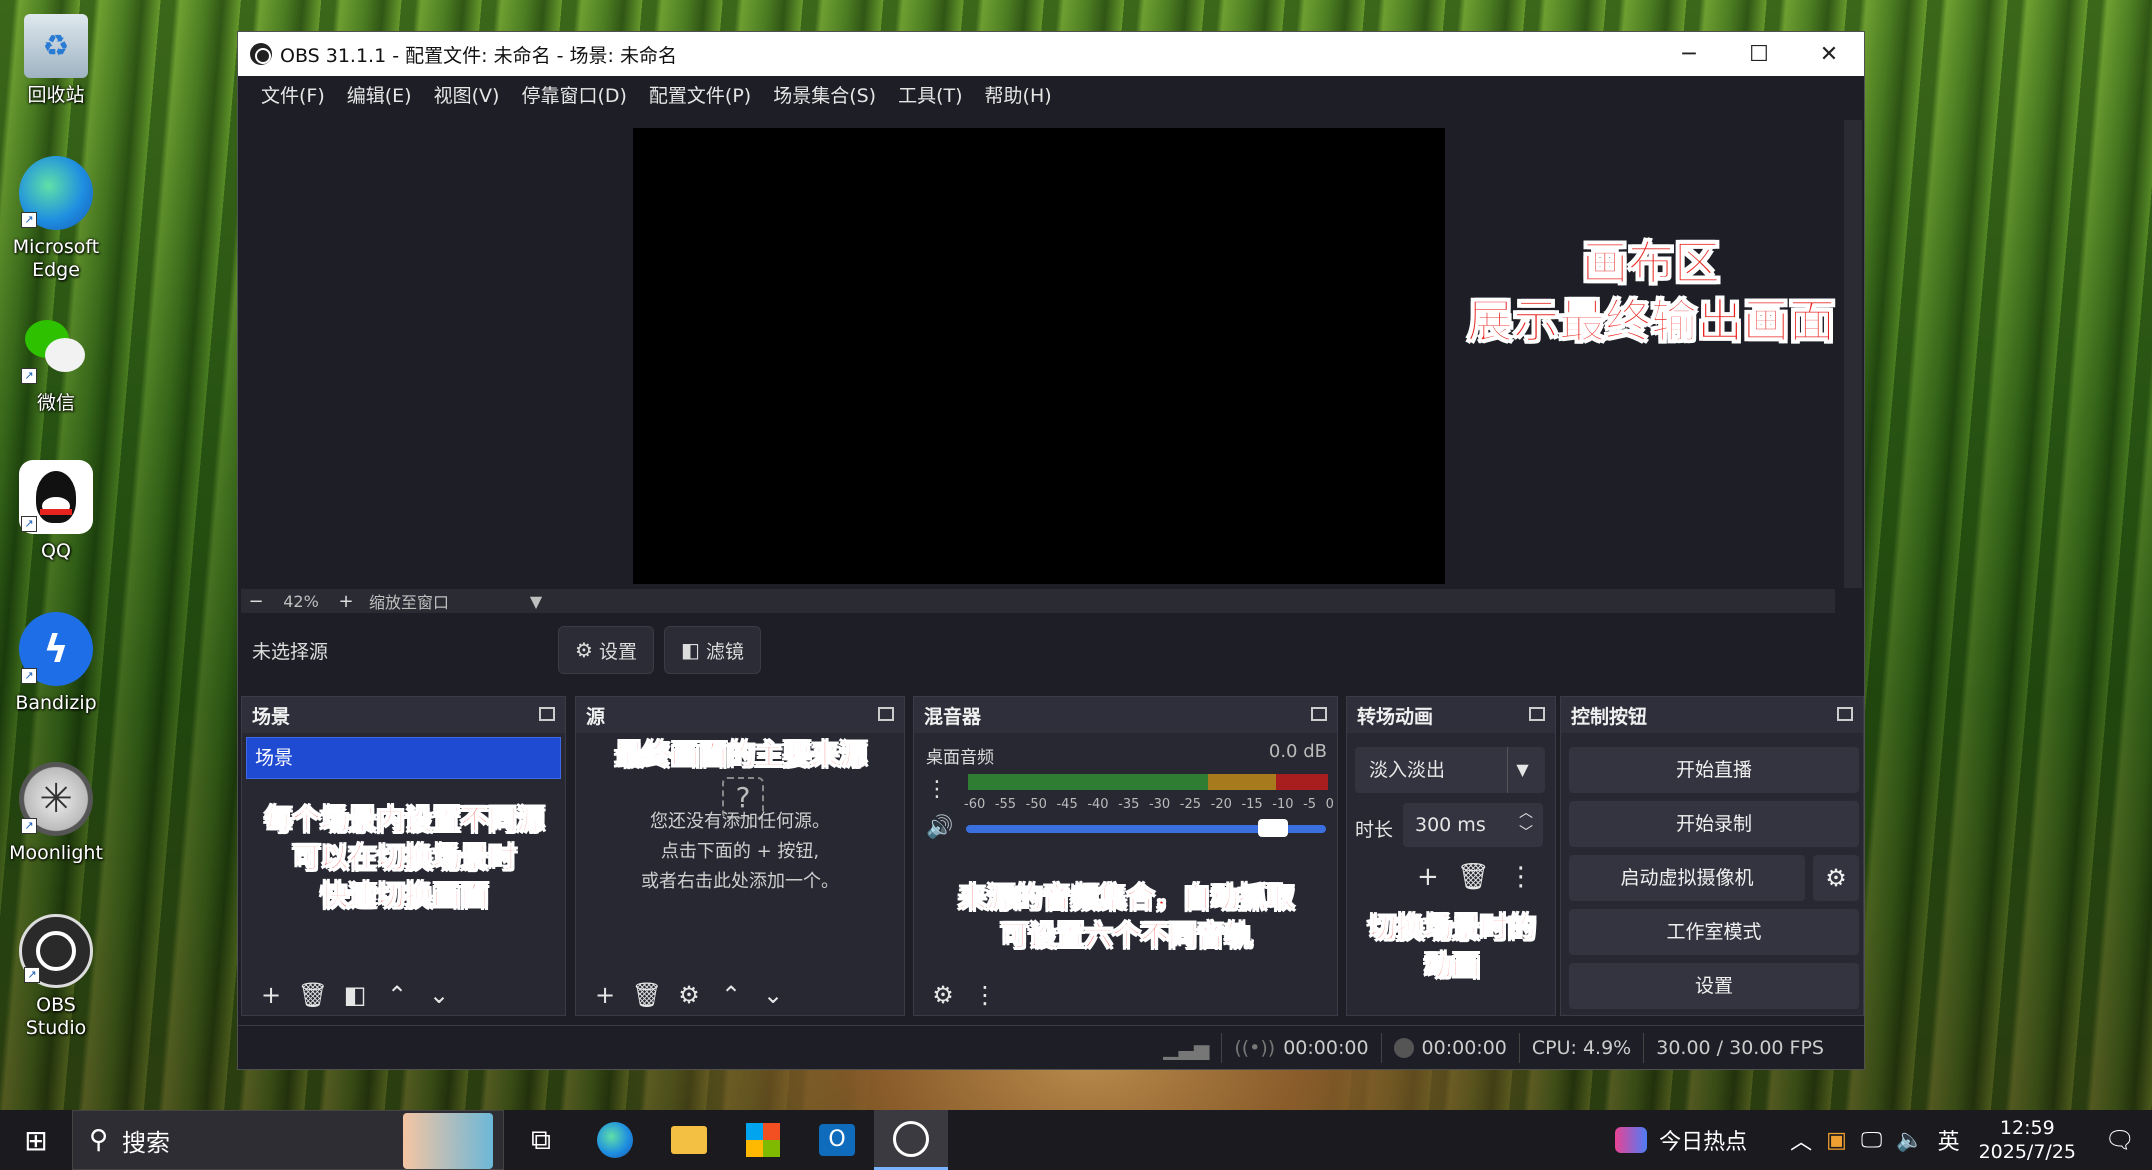  What do you see at coordinates (1452, 947) in the screenshot?
I see `annotation-transitions: 切换场景时的 动画` at bounding box center [1452, 947].